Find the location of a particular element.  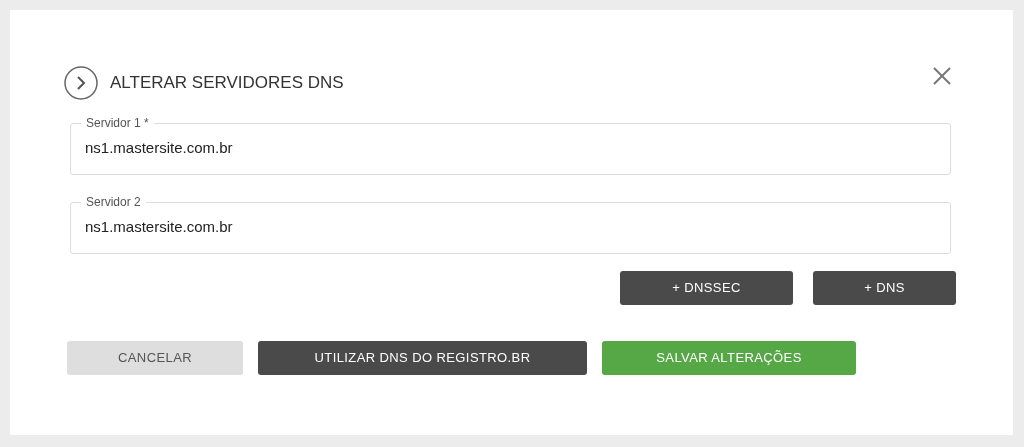

chevron-circle-icon is located at coordinates (81, 83).